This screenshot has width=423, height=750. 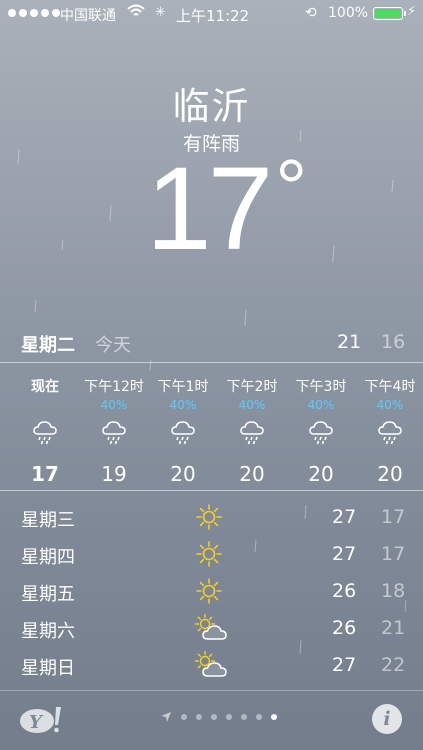 What do you see at coordinates (393, 591) in the screenshot?
I see `day-low: 18` at bounding box center [393, 591].